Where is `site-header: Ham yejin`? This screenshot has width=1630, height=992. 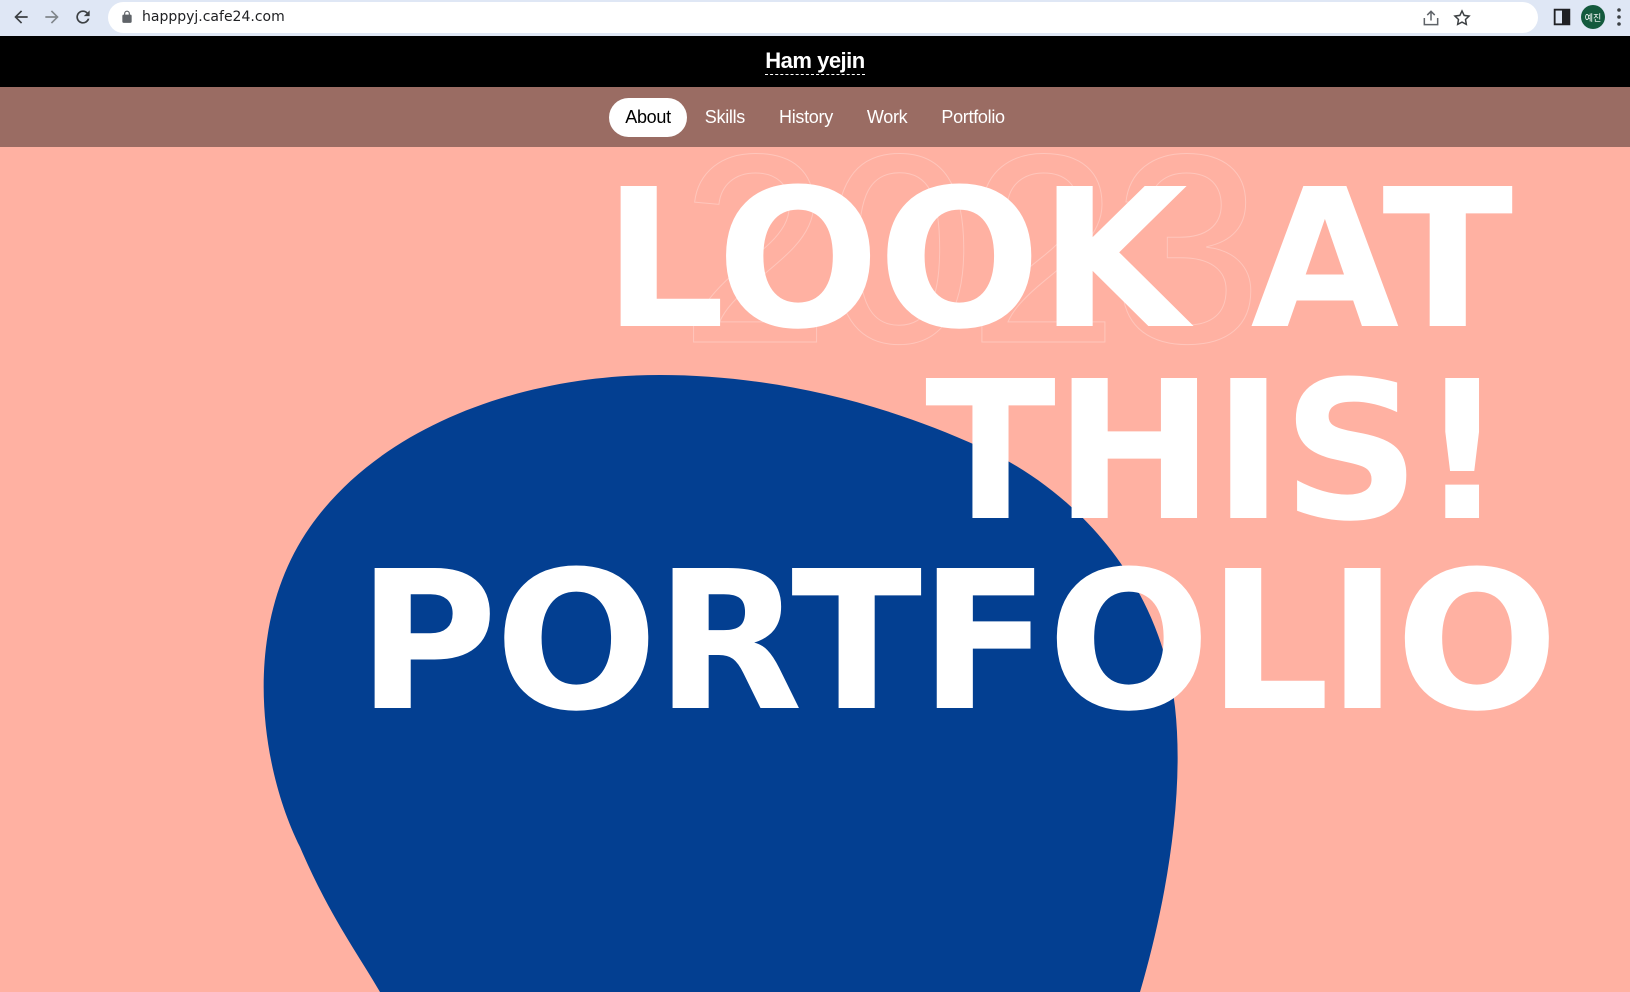
site-header: Ham yejin is located at coordinates (815, 61).